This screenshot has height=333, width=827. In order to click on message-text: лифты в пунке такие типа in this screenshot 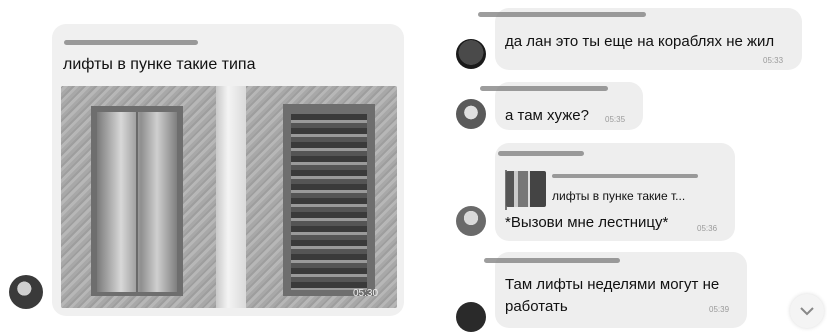, I will do `click(159, 64)`.